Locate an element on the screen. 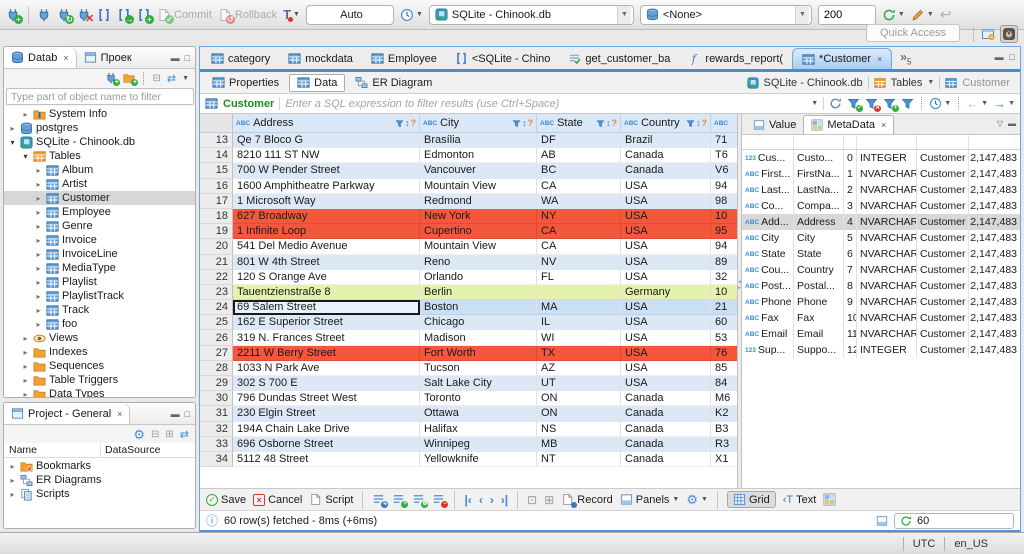  view-menu-icon: ▽ is located at coordinates (1000, 123).